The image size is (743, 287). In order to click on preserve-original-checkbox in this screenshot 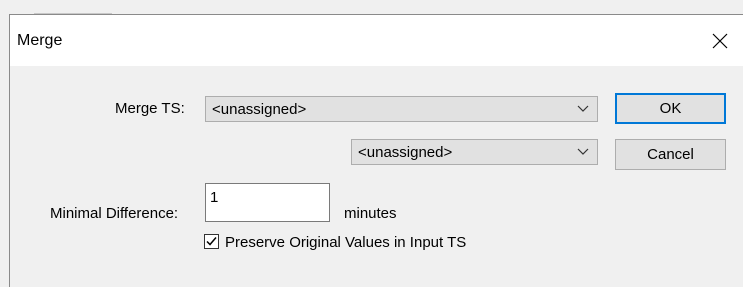, I will do `click(211, 241)`.